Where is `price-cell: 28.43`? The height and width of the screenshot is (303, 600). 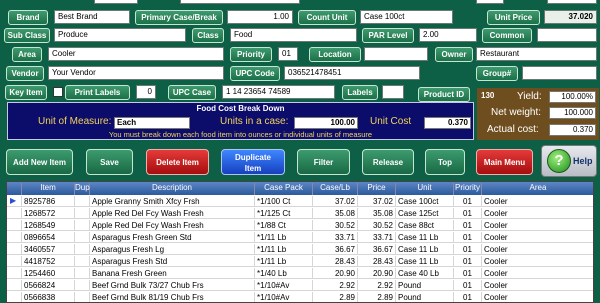
price-cell: 28.43 is located at coordinates (377, 261).